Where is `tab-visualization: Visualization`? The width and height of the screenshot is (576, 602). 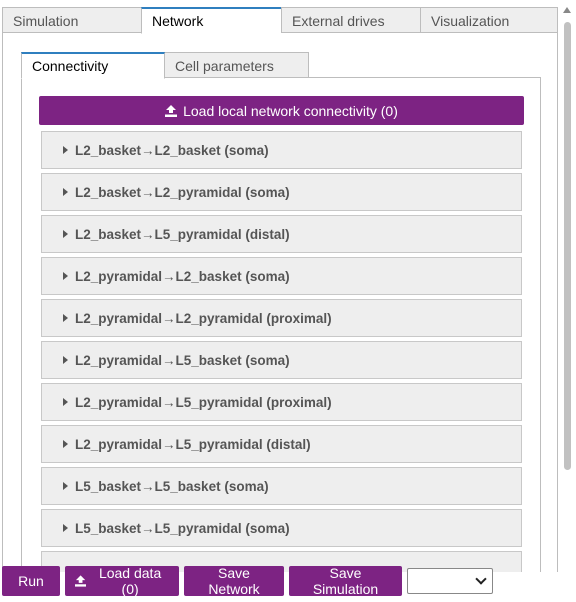
tab-visualization: Visualization is located at coordinates (489, 20).